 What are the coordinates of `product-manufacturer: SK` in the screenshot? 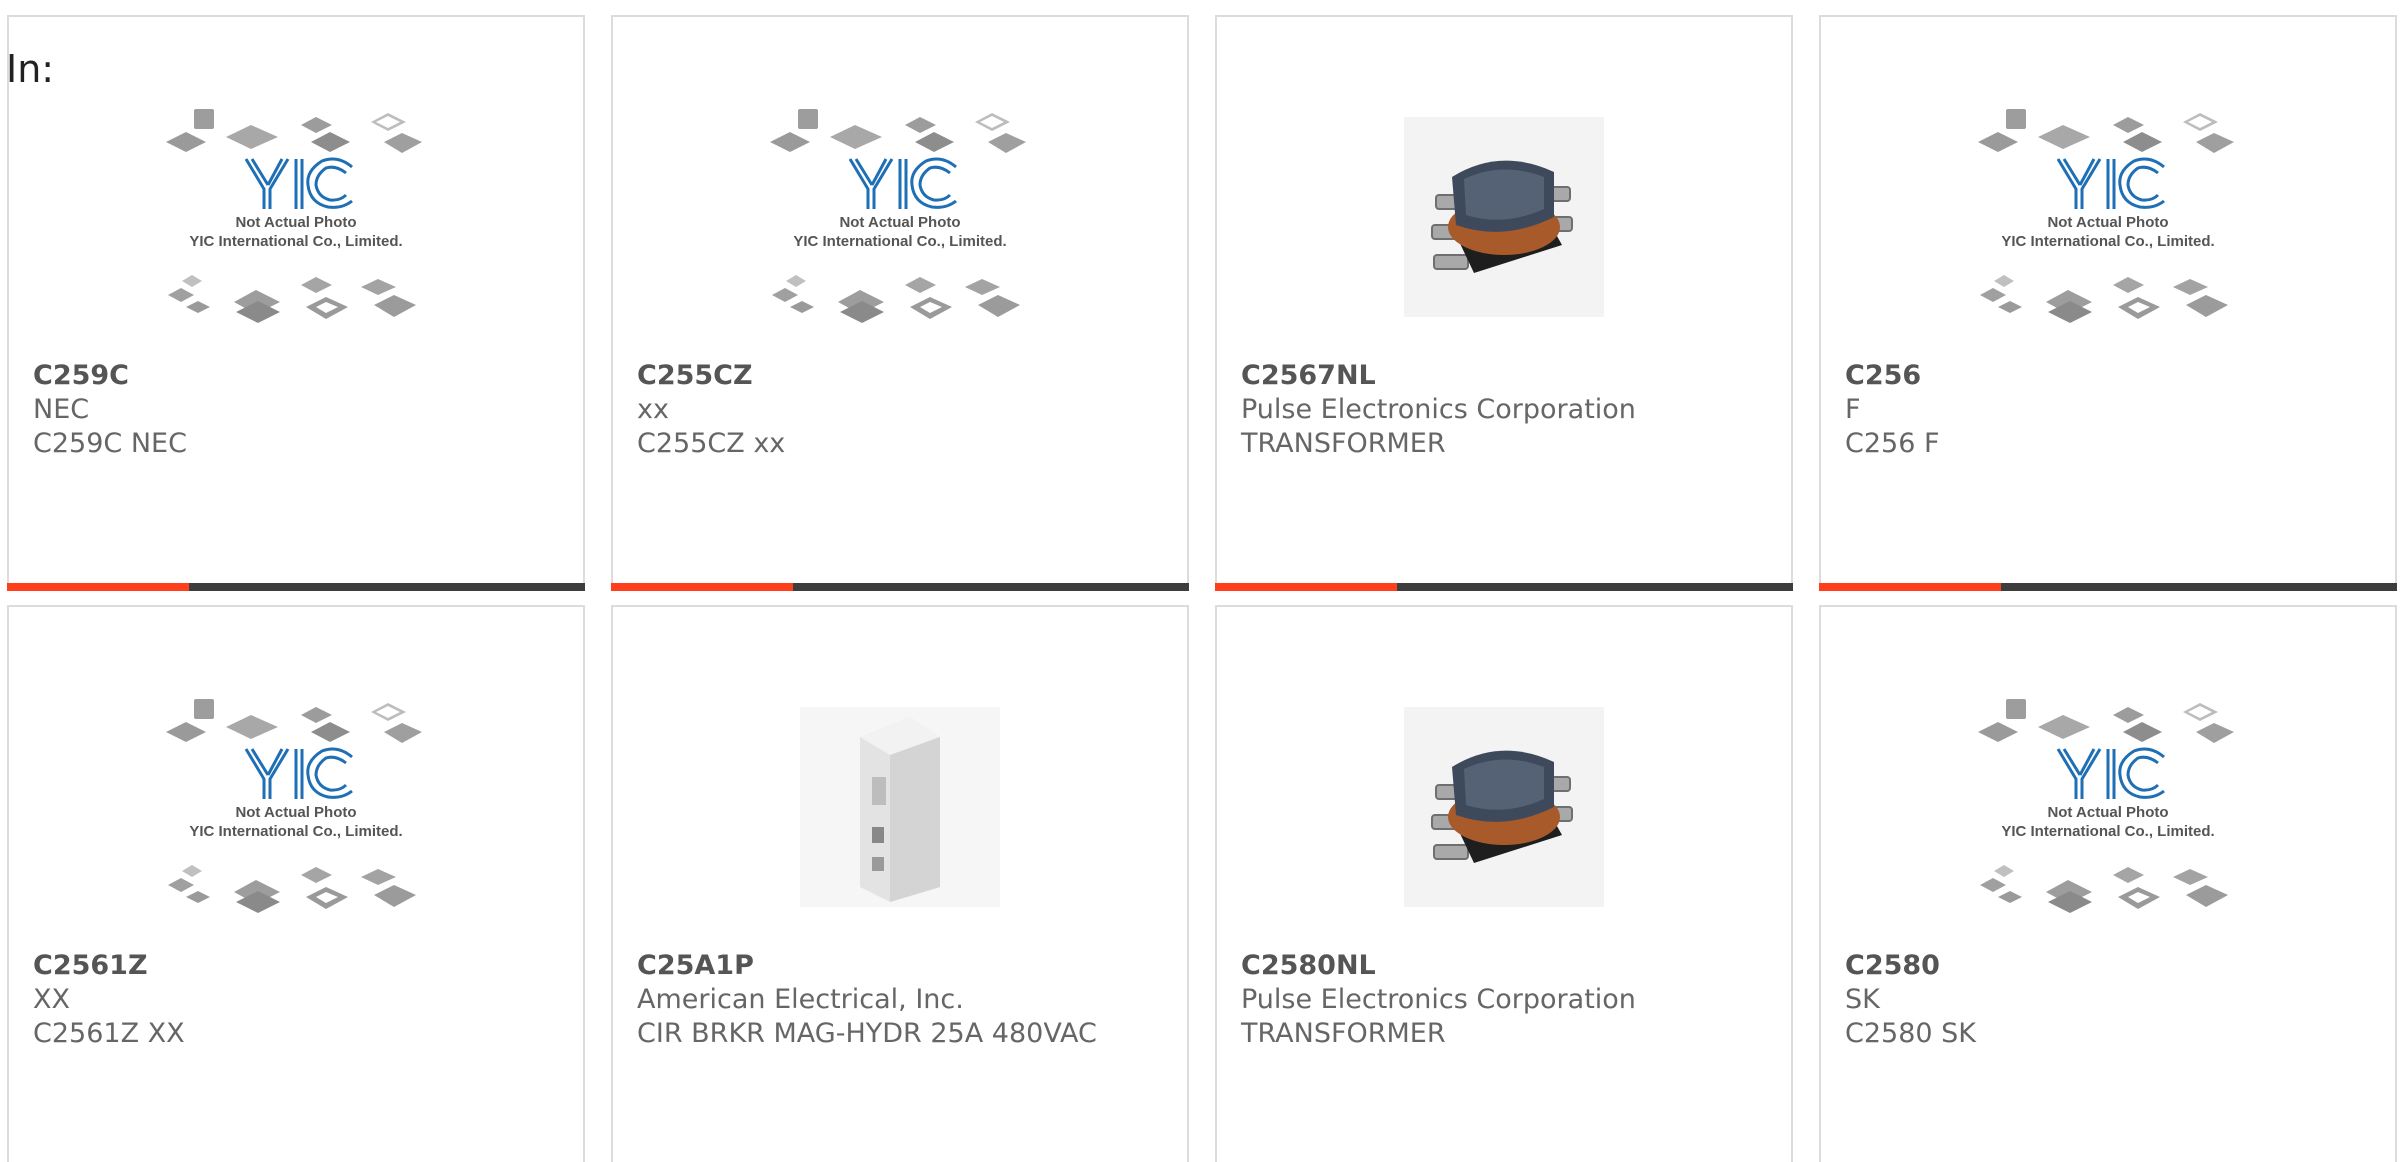 It's located at (1862, 999).